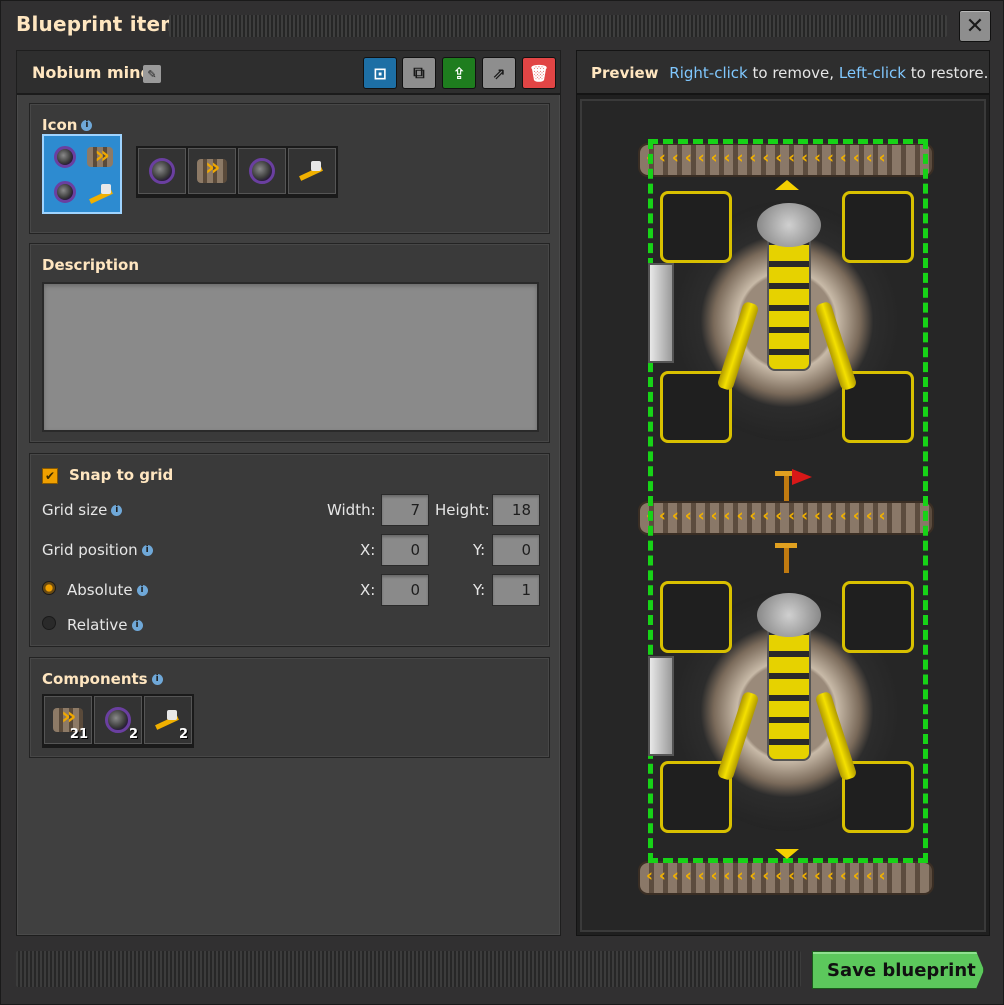 Image resolution: width=1004 pixels, height=1005 pixels. I want to click on delete-button: 🗑, so click(539, 73).